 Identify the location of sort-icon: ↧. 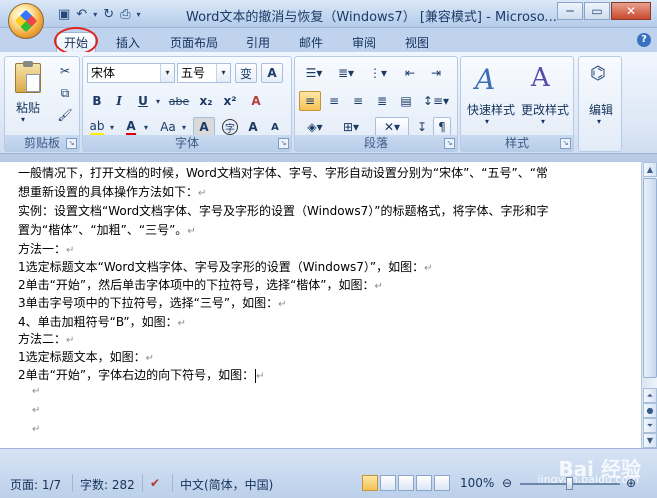
(422, 127).